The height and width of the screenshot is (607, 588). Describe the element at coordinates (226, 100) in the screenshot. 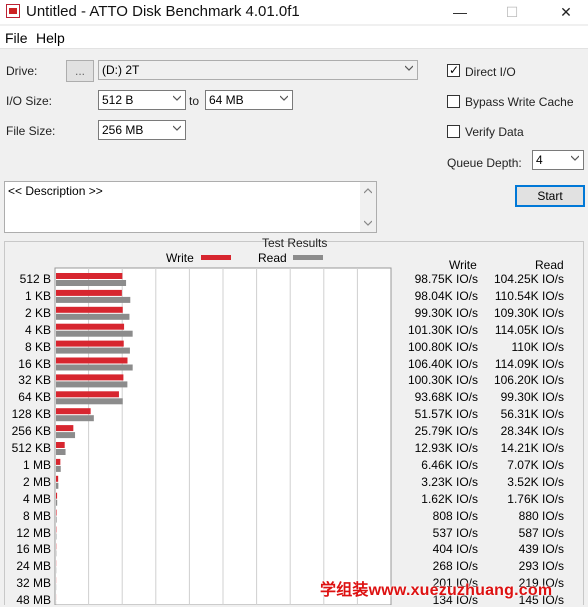

I see `io-to-value: 64 MB` at that location.